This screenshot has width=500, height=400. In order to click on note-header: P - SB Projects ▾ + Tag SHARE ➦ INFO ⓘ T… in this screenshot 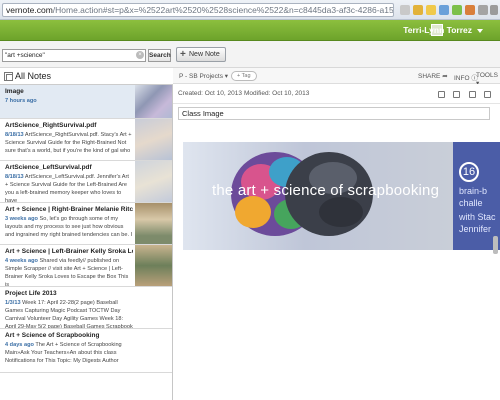, I will do `click(336, 77)`.